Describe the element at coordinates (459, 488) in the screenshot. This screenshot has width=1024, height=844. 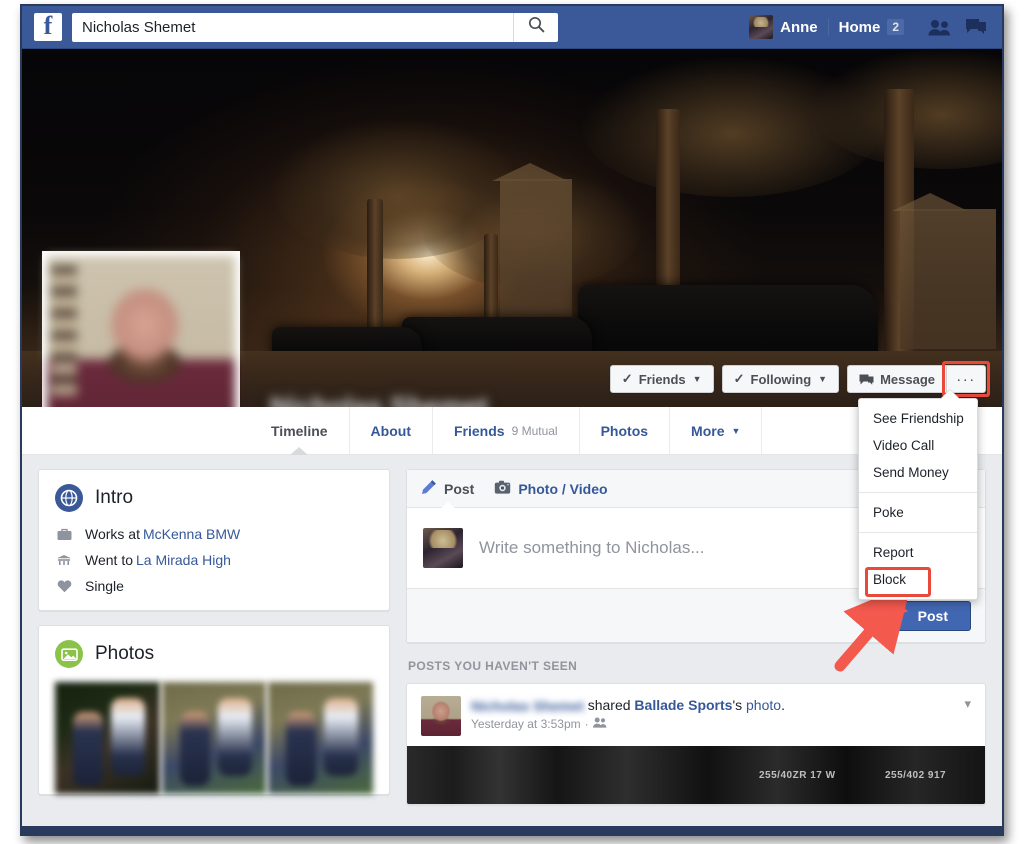
I see `composer-tab-post-label: Post` at that location.